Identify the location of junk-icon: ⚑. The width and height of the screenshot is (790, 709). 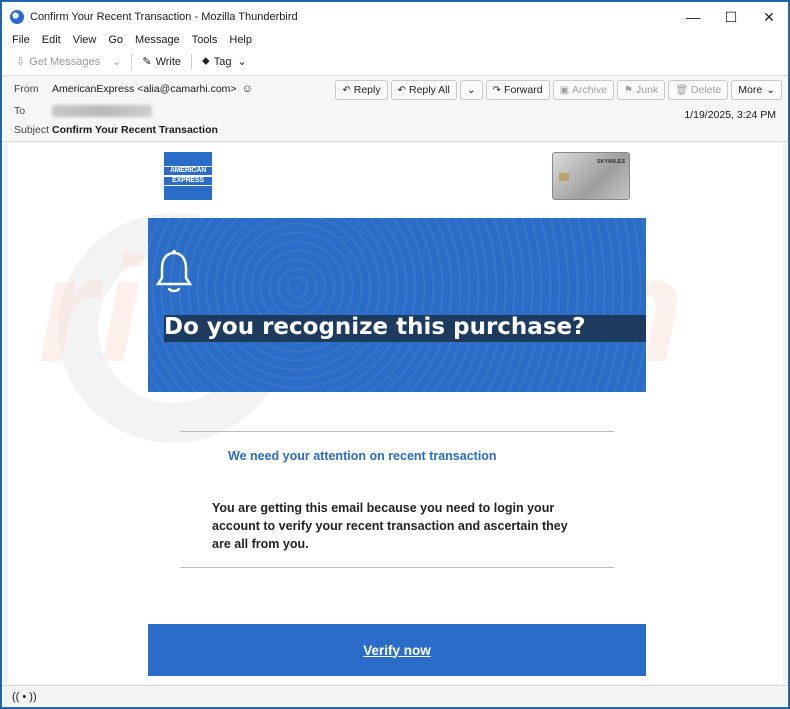
(628, 90).